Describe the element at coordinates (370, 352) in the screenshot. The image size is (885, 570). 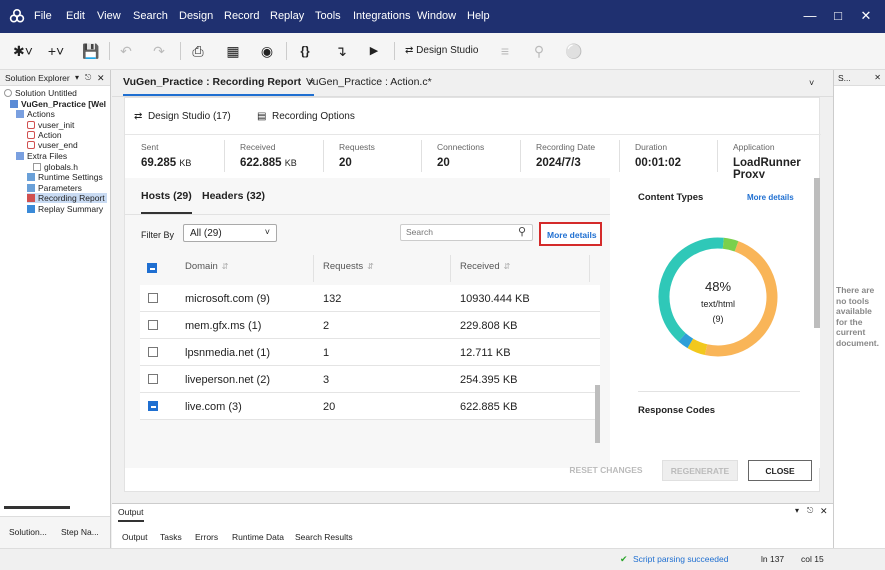
I see `table-row: lpsnmedia.net (1) 1 12.711 KB` at that location.